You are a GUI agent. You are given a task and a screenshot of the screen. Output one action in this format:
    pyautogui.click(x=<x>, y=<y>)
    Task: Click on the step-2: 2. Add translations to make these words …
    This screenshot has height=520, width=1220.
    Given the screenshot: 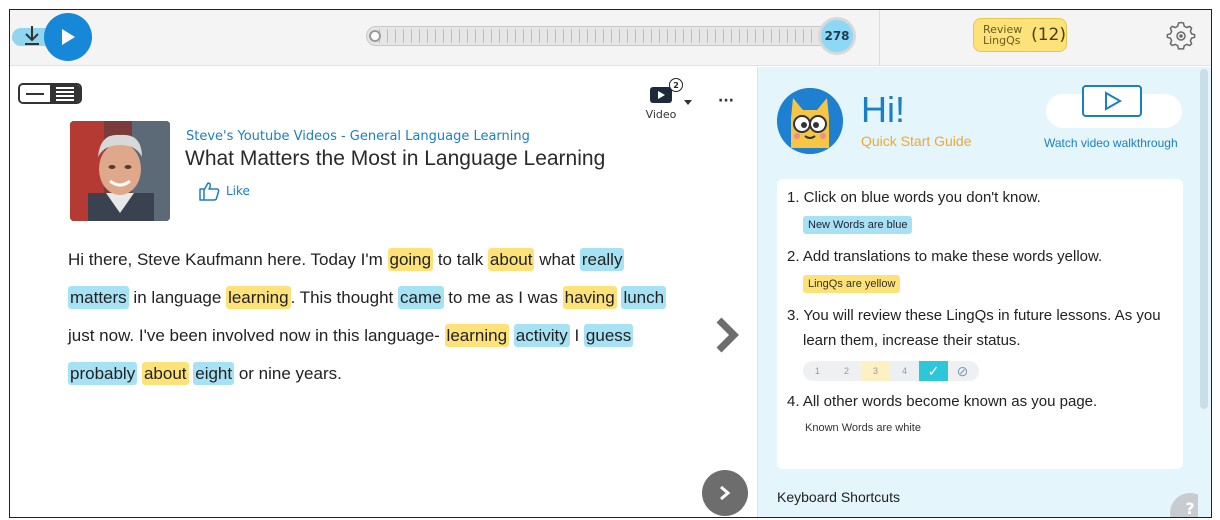 What is the action you would take?
    pyautogui.click(x=945, y=256)
    